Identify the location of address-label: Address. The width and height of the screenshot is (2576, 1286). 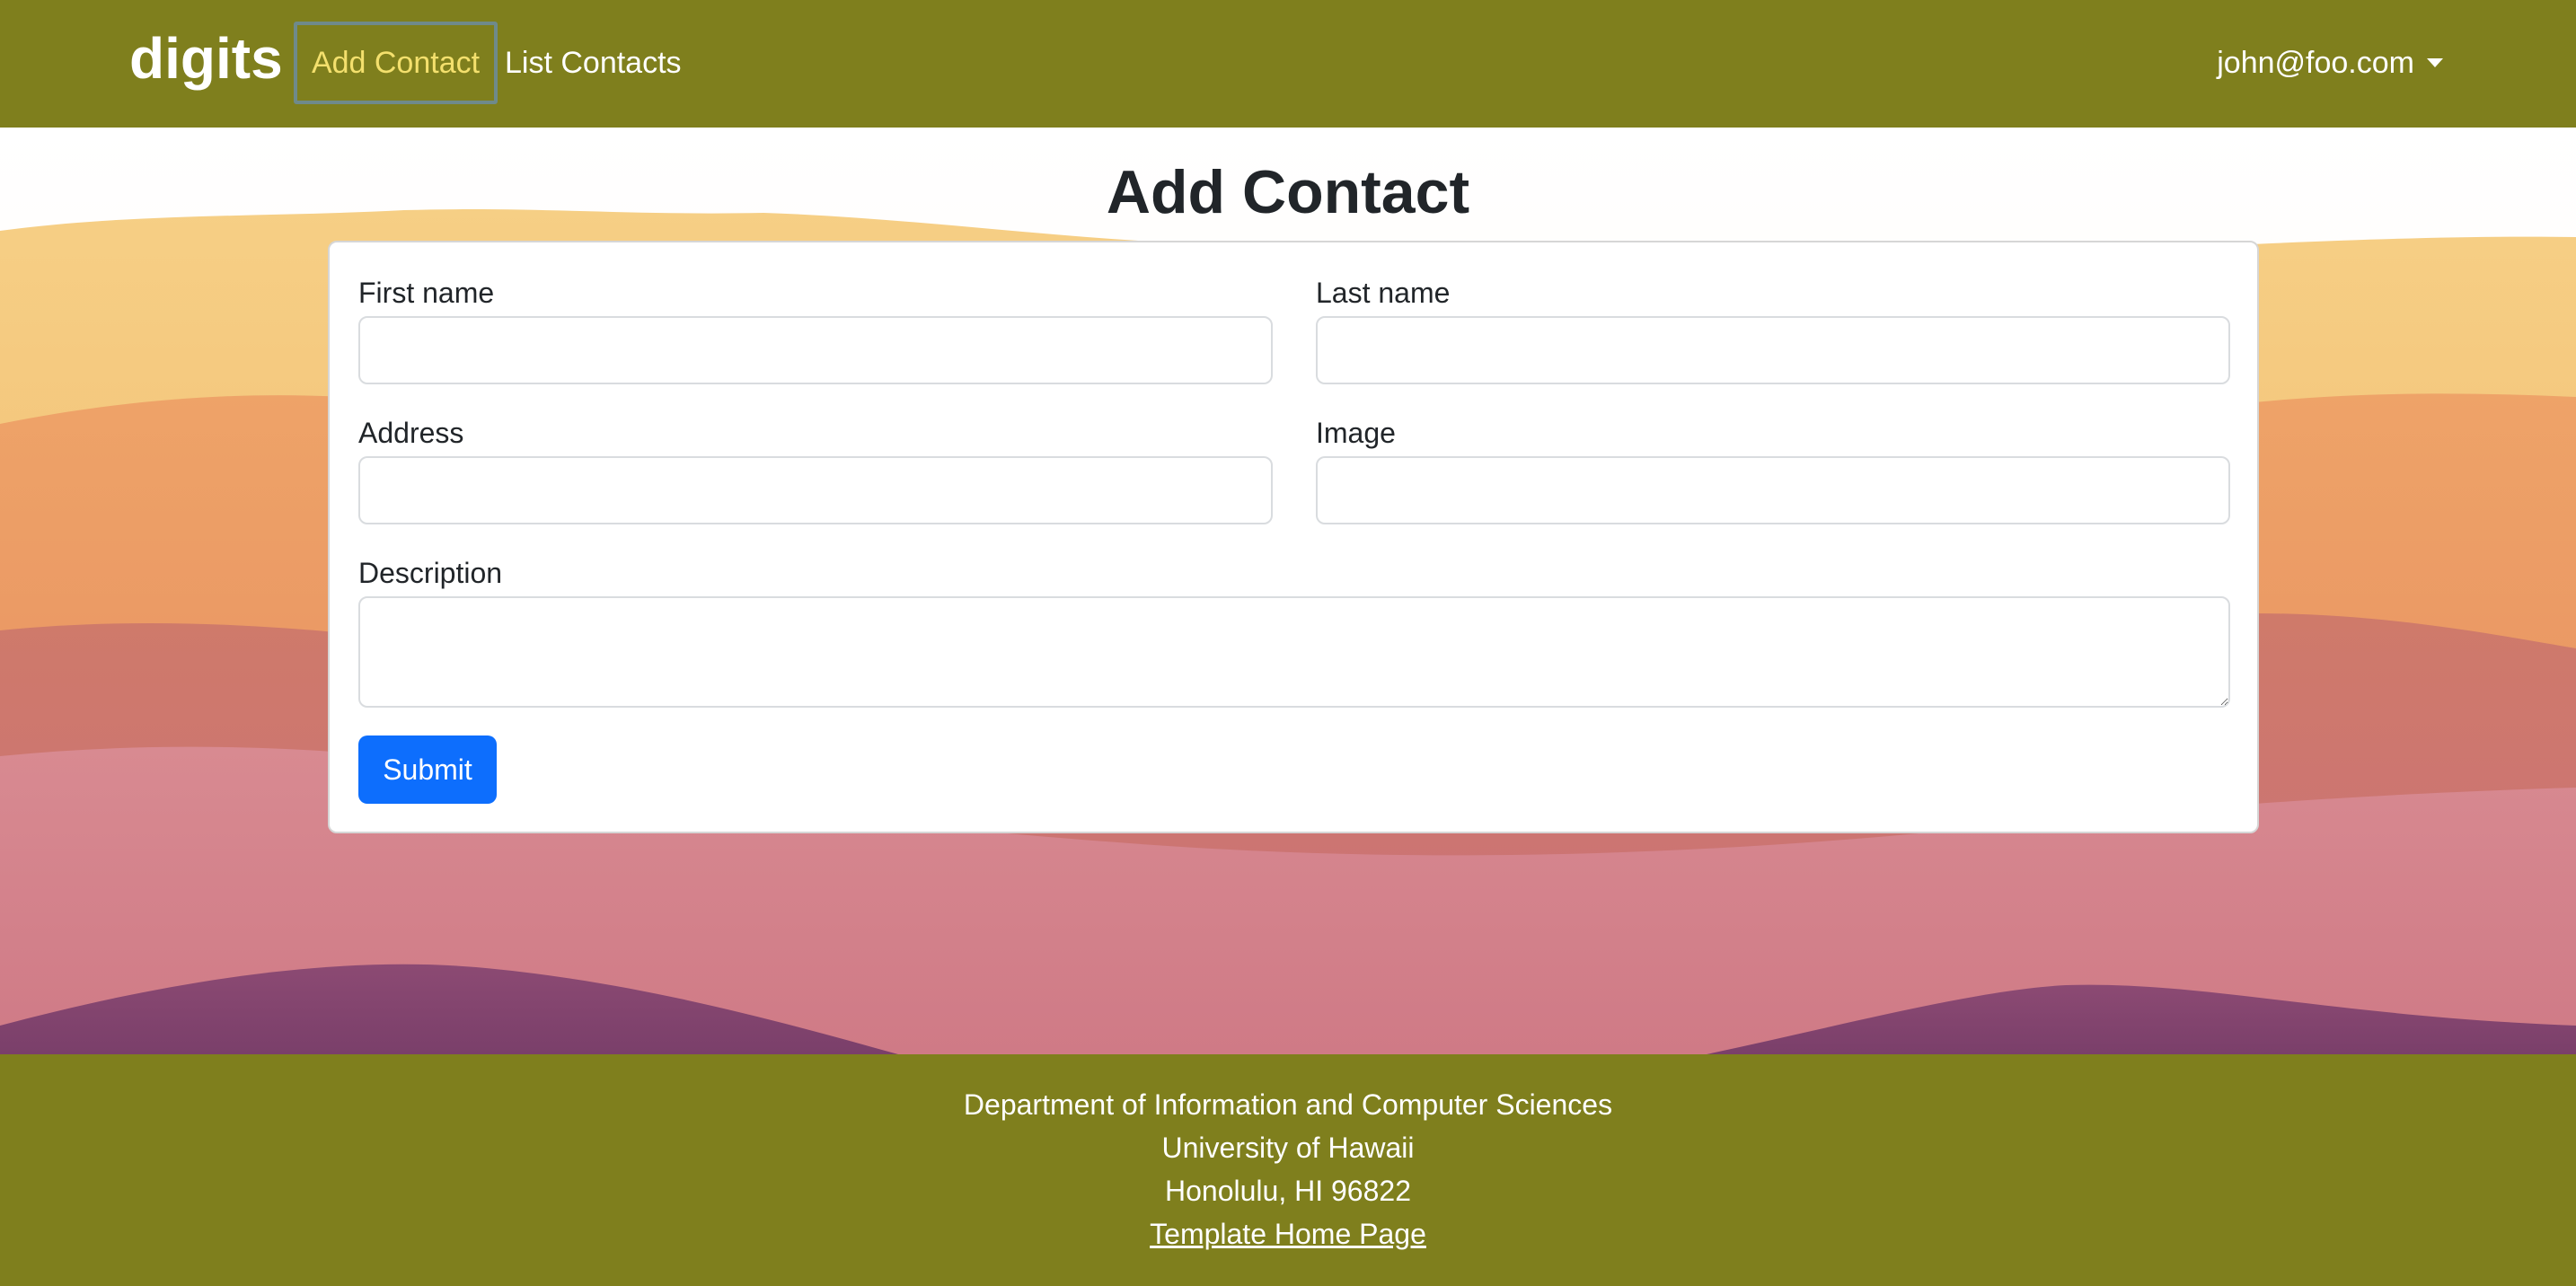
(411, 433).